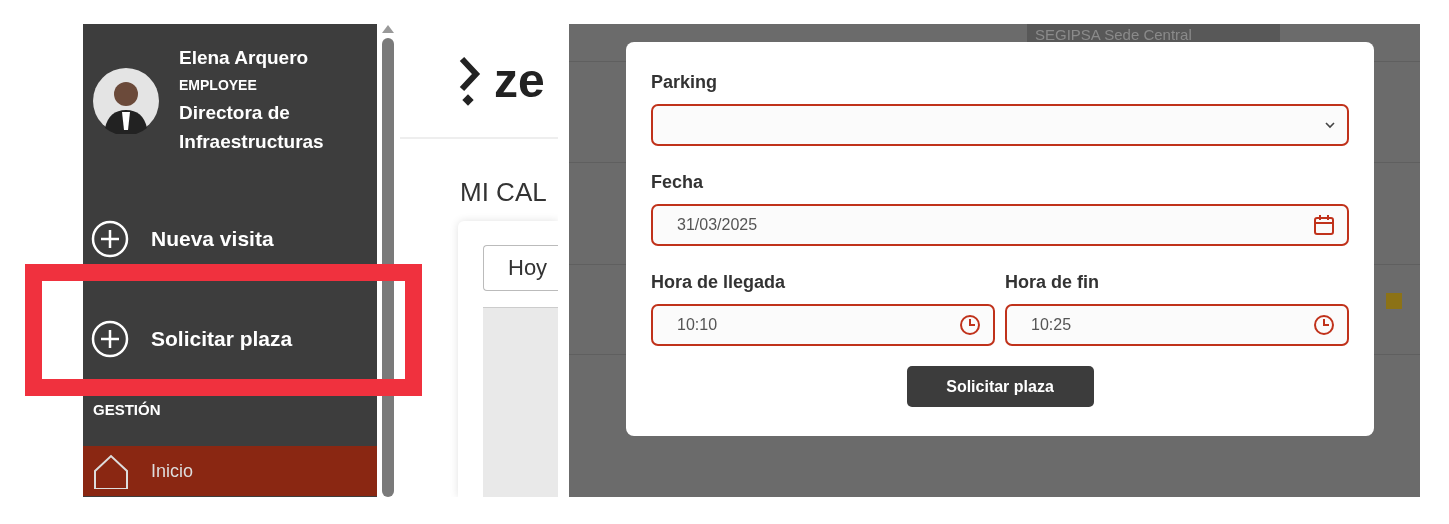  Describe the element at coordinates (1324, 225) in the screenshot. I see `calendar-icon` at that location.